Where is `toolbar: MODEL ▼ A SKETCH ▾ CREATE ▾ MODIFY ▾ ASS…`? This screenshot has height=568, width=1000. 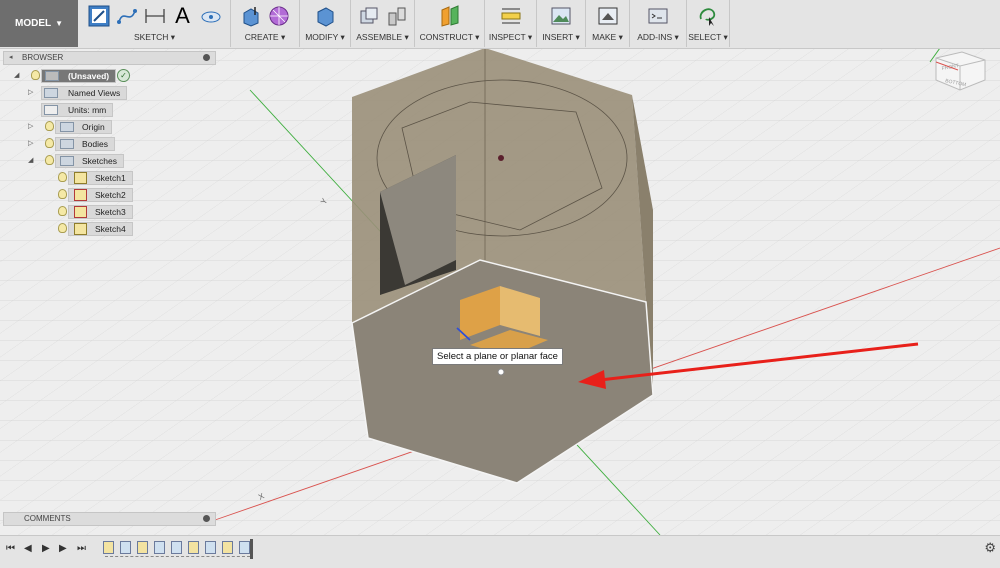 toolbar: MODEL ▼ A SKETCH ▾ CREATE ▾ MODIFY ▾ ASS… is located at coordinates (500, 24).